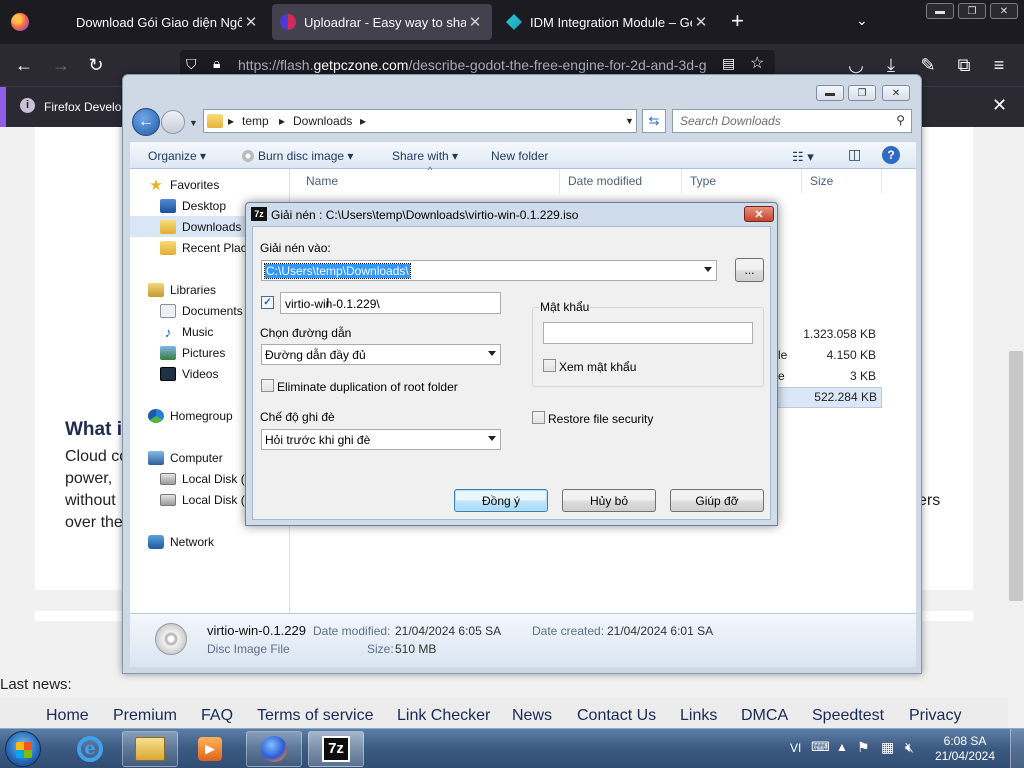 This screenshot has height=768, width=1024. Describe the element at coordinates (420, 121) in the screenshot. I see `address-bar: ▸ temp ▸ Downloads ▸ ▼` at that location.